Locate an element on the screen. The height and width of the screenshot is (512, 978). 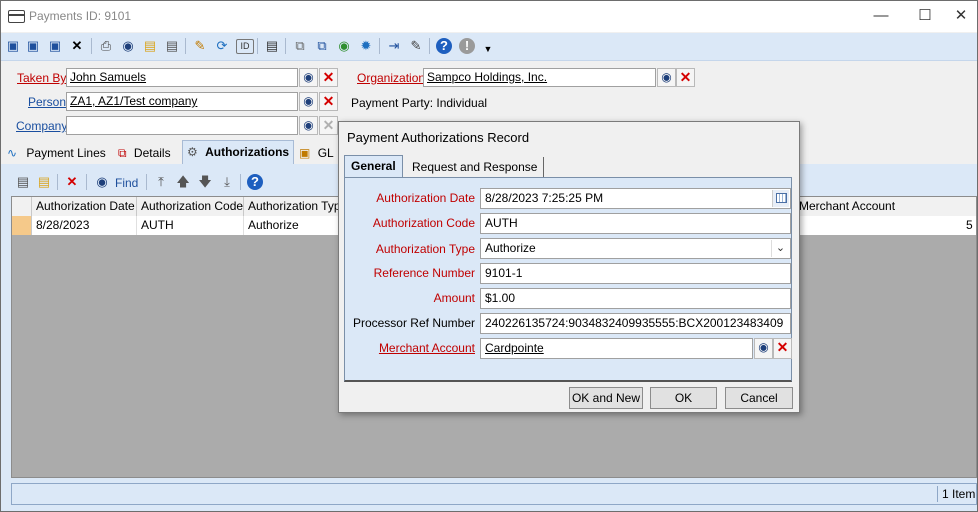
tab-details: ⧉ Details is located at coordinates (144, 153).